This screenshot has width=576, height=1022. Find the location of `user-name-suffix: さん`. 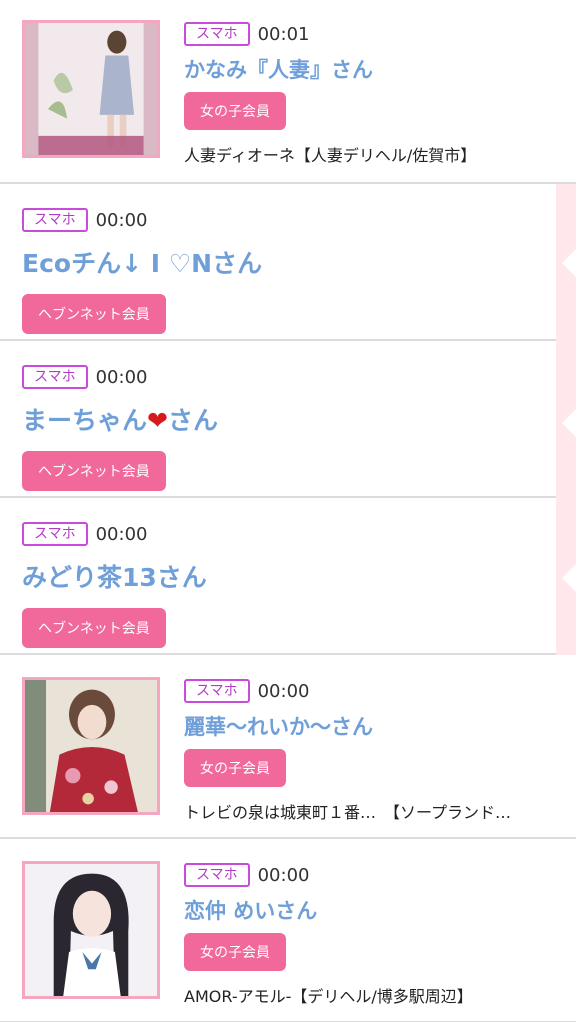

user-name-suffix: さん is located at coordinates (192, 420).